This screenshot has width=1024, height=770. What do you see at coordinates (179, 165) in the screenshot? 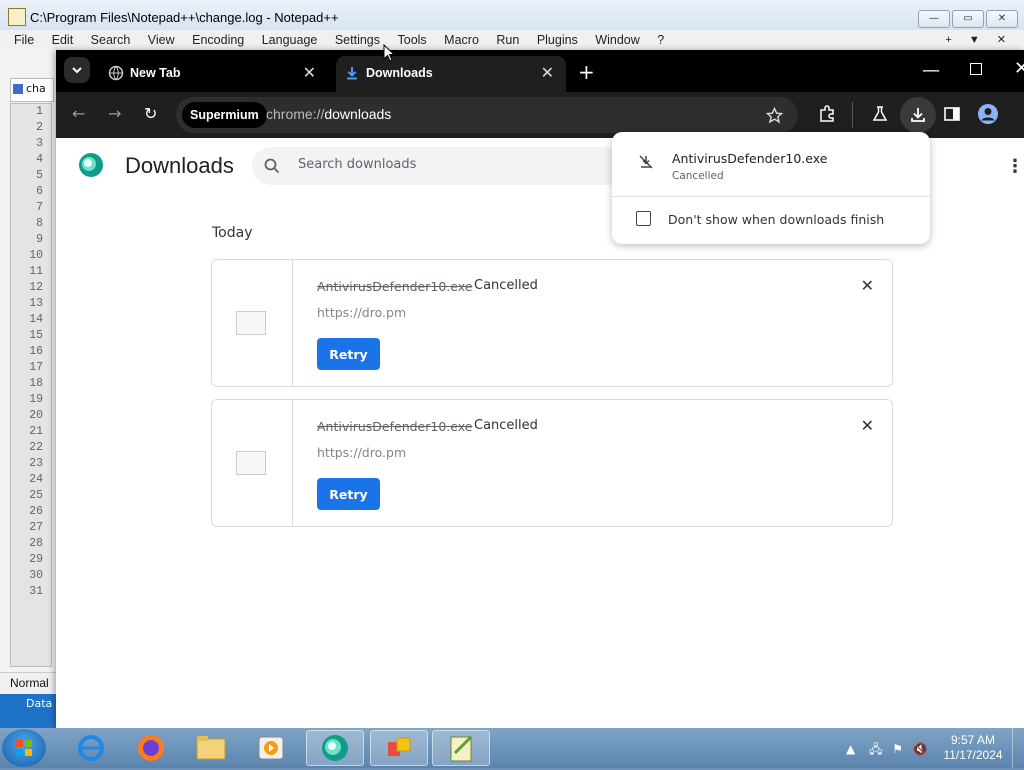
I see `page-title: Downloads` at bounding box center [179, 165].